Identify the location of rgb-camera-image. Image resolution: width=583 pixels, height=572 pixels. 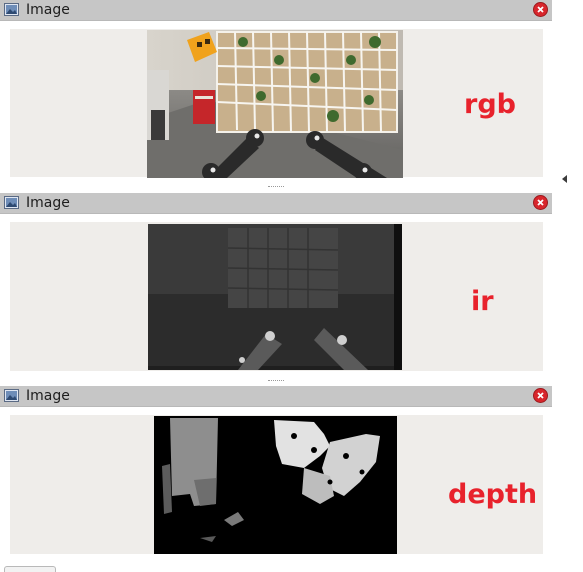
(275, 104).